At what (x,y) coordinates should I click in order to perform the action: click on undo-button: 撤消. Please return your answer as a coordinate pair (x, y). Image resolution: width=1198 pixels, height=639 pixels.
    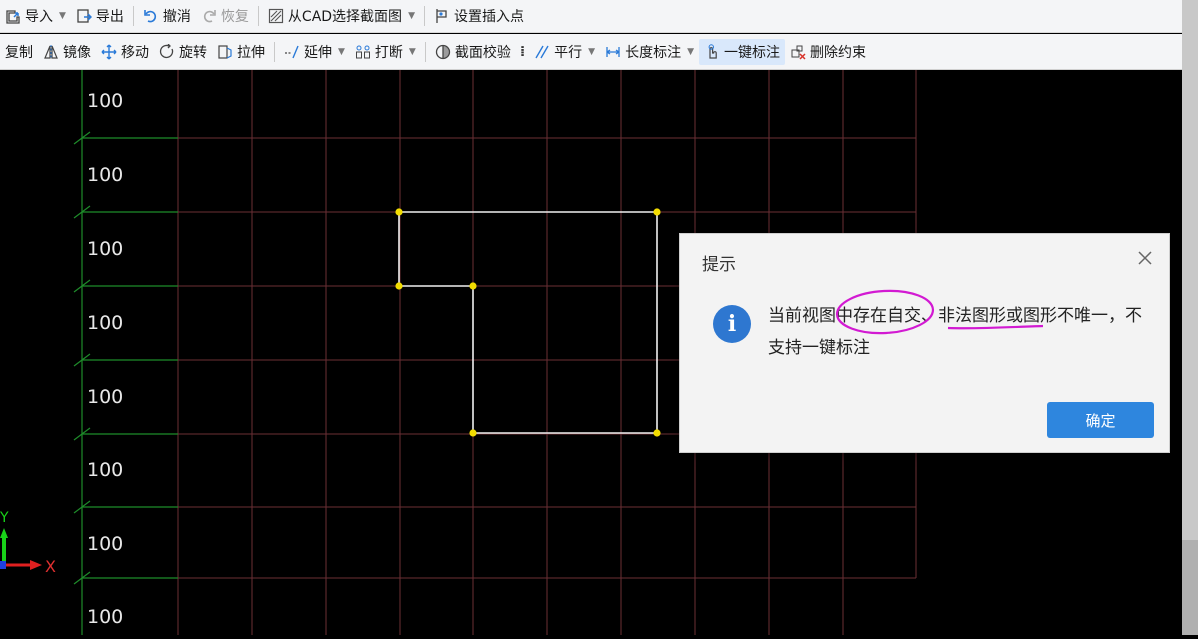
    Looking at the image, I should click on (167, 16).